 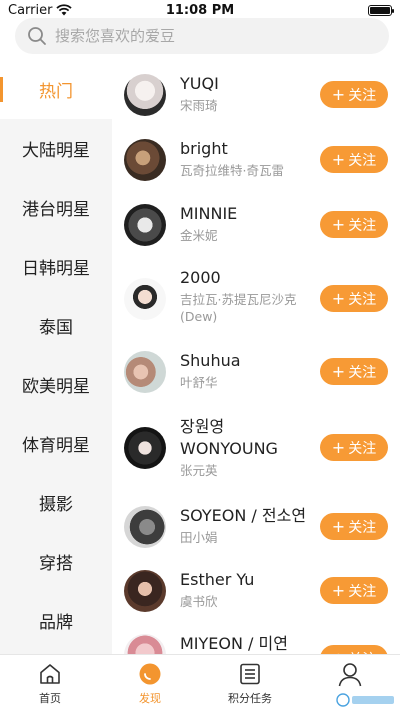 I want to click on sidebar-item-label: 品牌, so click(x=56, y=623).